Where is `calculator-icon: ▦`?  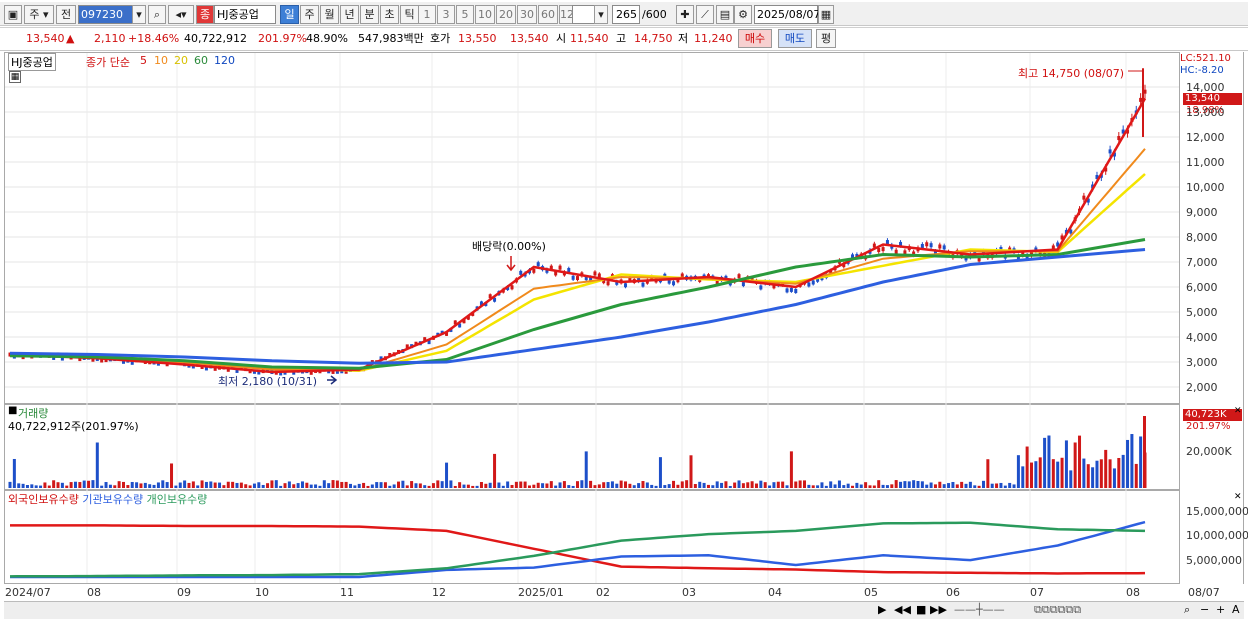
calculator-icon: ▦ is located at coordinates (15, 77).